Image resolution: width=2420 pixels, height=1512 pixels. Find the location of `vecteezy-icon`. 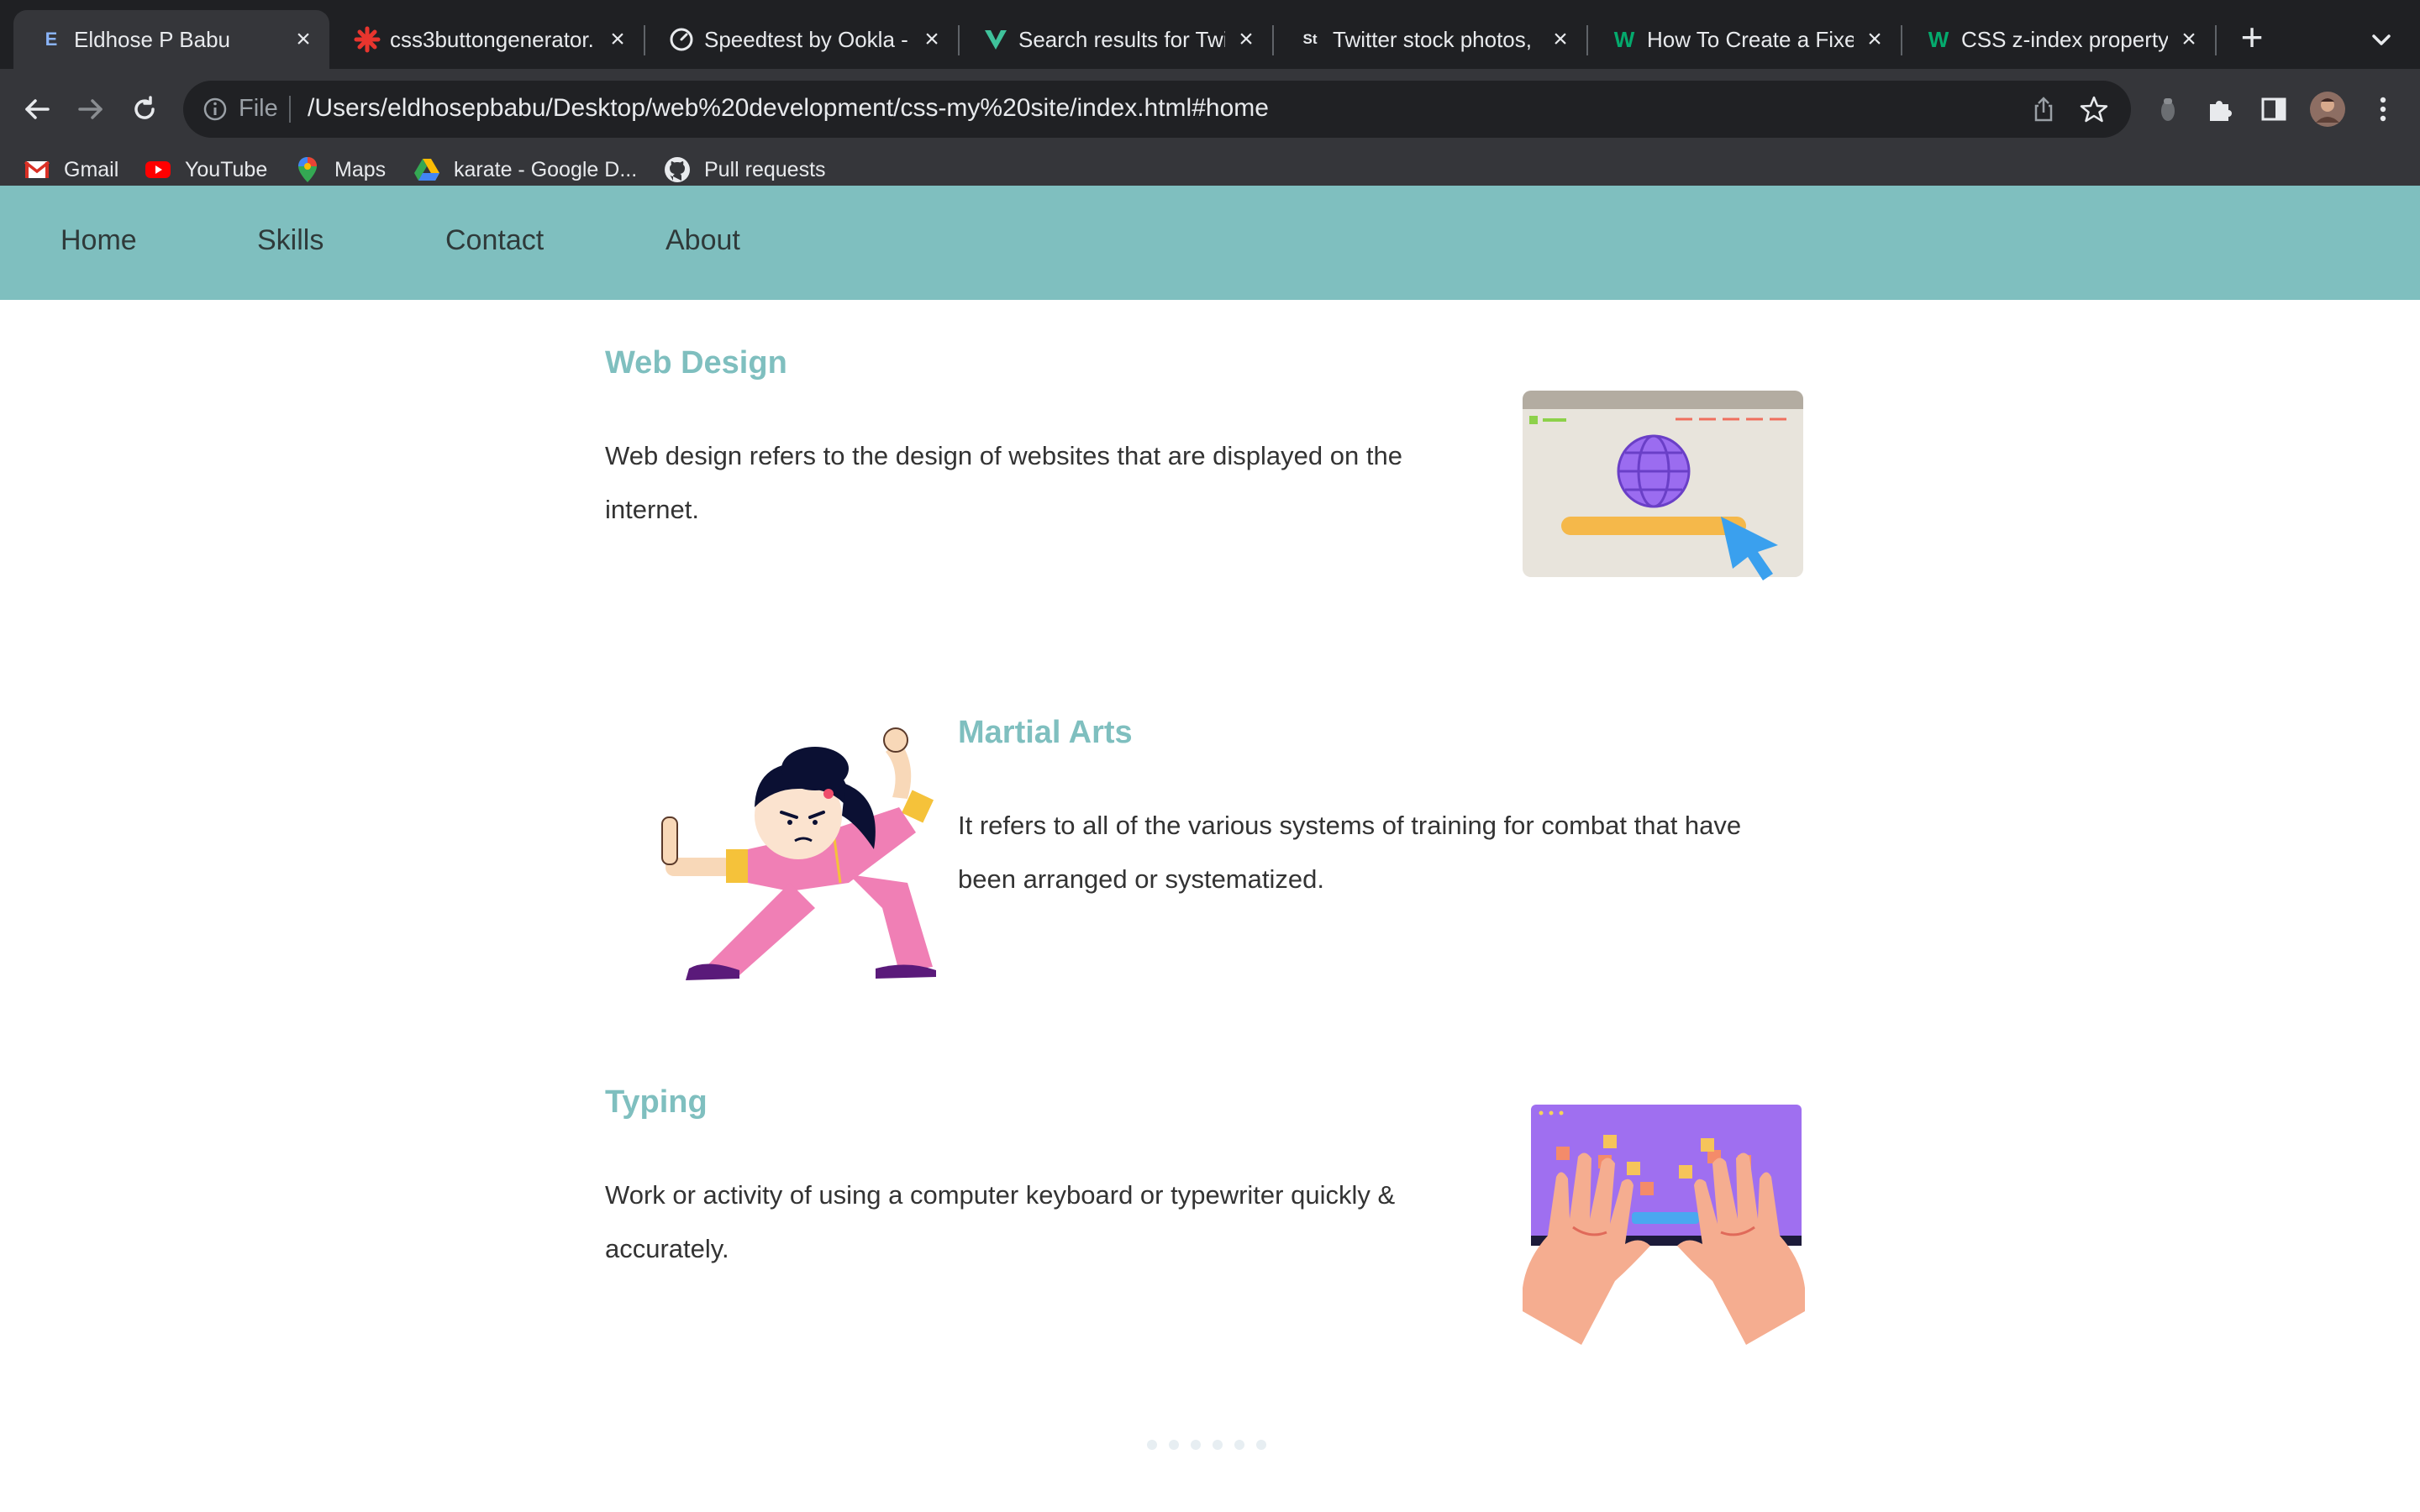

vecteezy-icon is located at coordinates (995, 39).